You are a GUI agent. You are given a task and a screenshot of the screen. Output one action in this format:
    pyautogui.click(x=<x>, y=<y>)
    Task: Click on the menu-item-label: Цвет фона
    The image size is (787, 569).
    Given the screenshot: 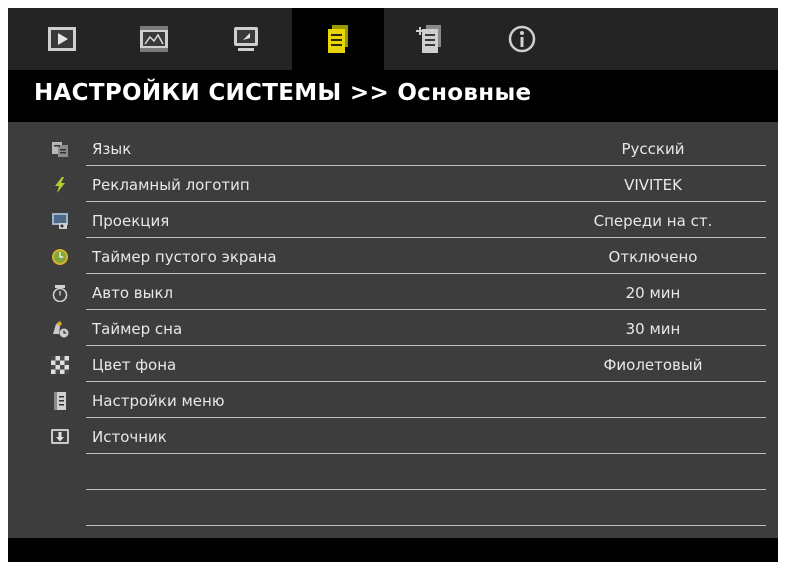 What is the action you would take?
    pyautogui.click(x=134, y=365)
    